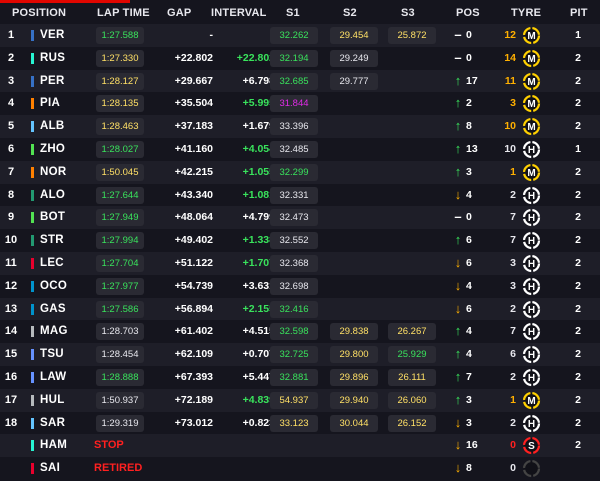  Describe the element at coordinates (120, 81) in the screenshot. I see `lap-time-cell: 1:28.127` at that location.